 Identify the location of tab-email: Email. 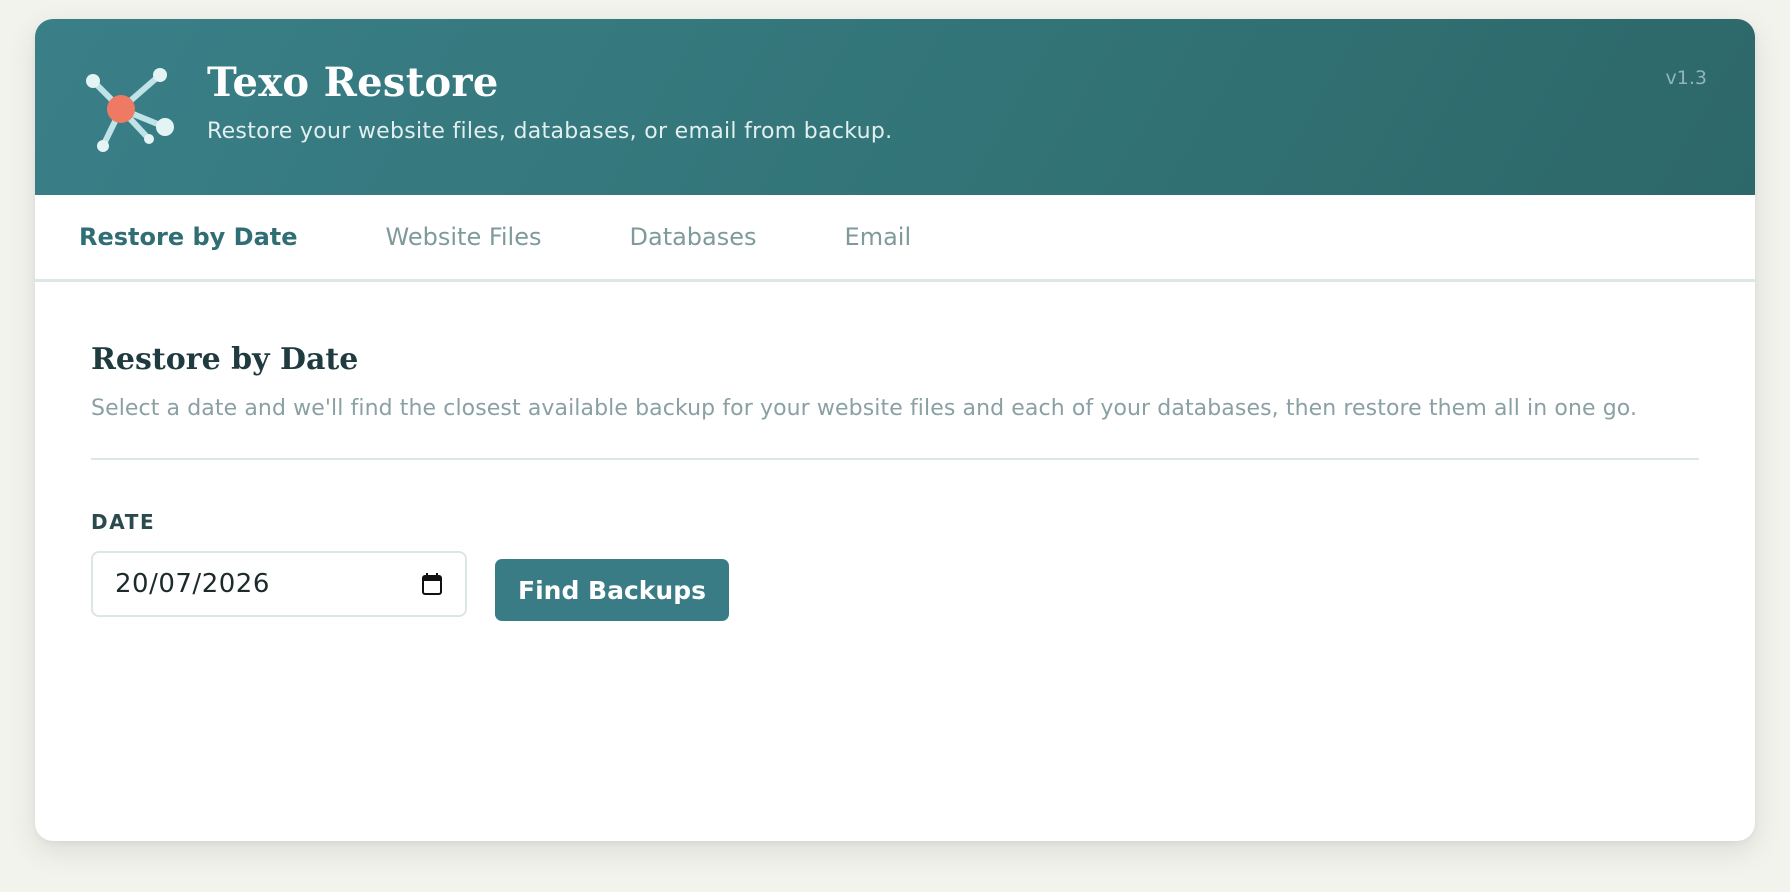
(878, 237).